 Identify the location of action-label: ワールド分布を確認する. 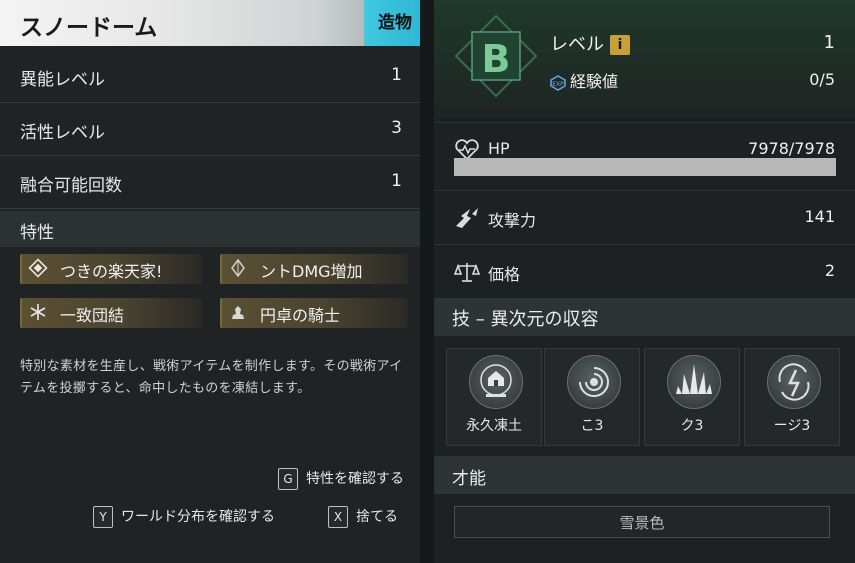
(198, 517).